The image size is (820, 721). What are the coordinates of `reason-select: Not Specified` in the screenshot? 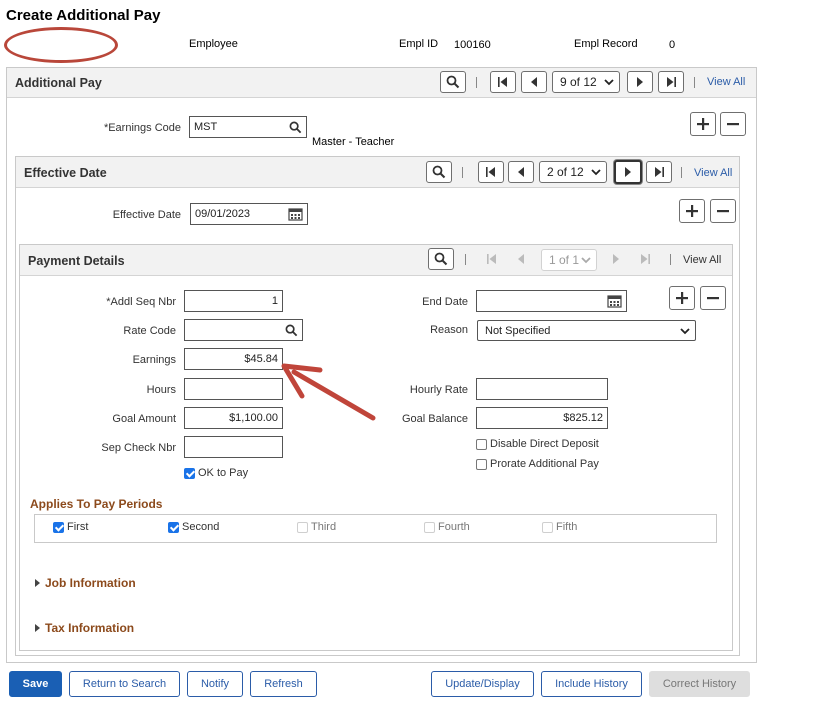 It's located at (586, 330).